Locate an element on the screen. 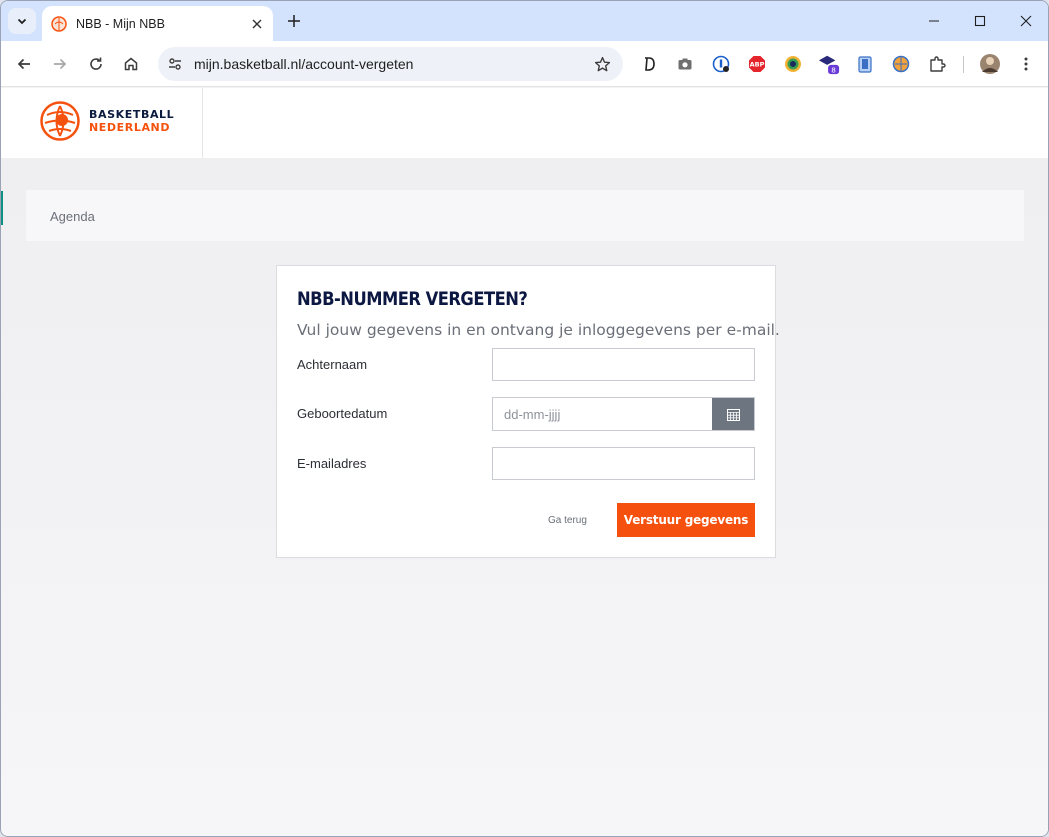 Image resolution: width=1049 pixels, height=837 pixels. calendar-icon is located at coordinates (733, 414).